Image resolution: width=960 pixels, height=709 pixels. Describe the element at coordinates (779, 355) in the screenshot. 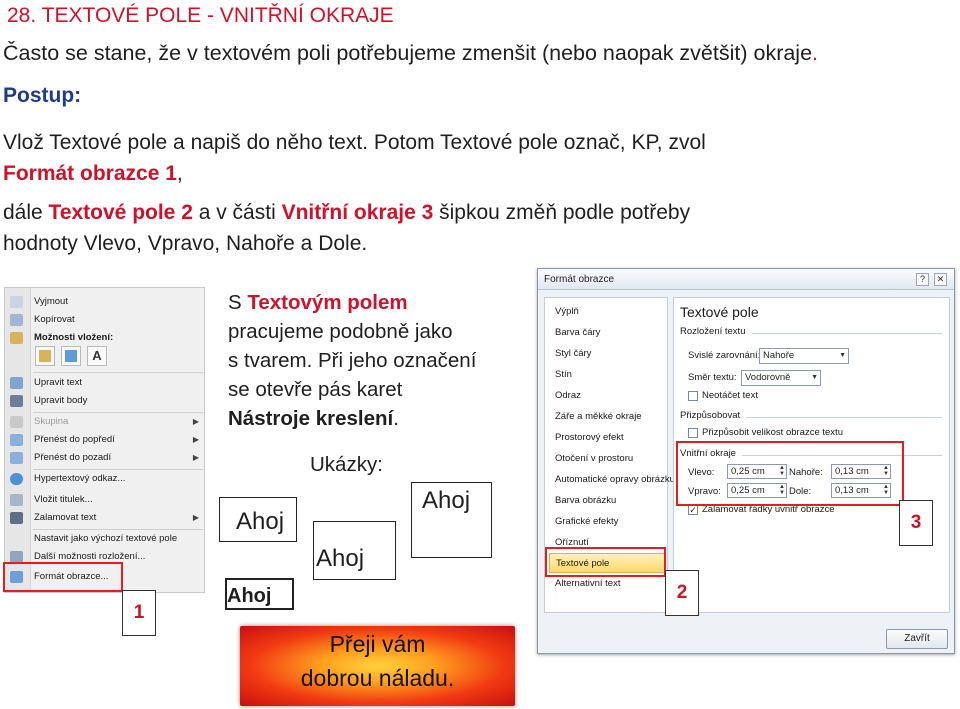

I see `vertical-align-value: Nahoře` at that location.